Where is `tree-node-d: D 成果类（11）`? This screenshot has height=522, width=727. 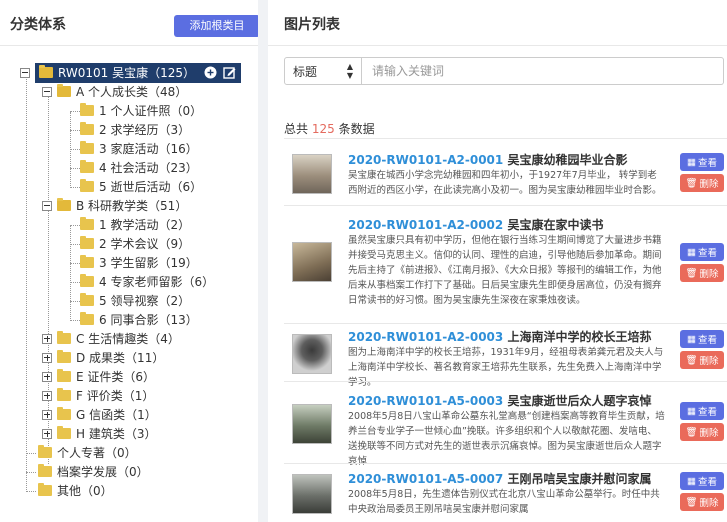 tree-node-d: D 成果类（11） is located at coordinates (103, 357).